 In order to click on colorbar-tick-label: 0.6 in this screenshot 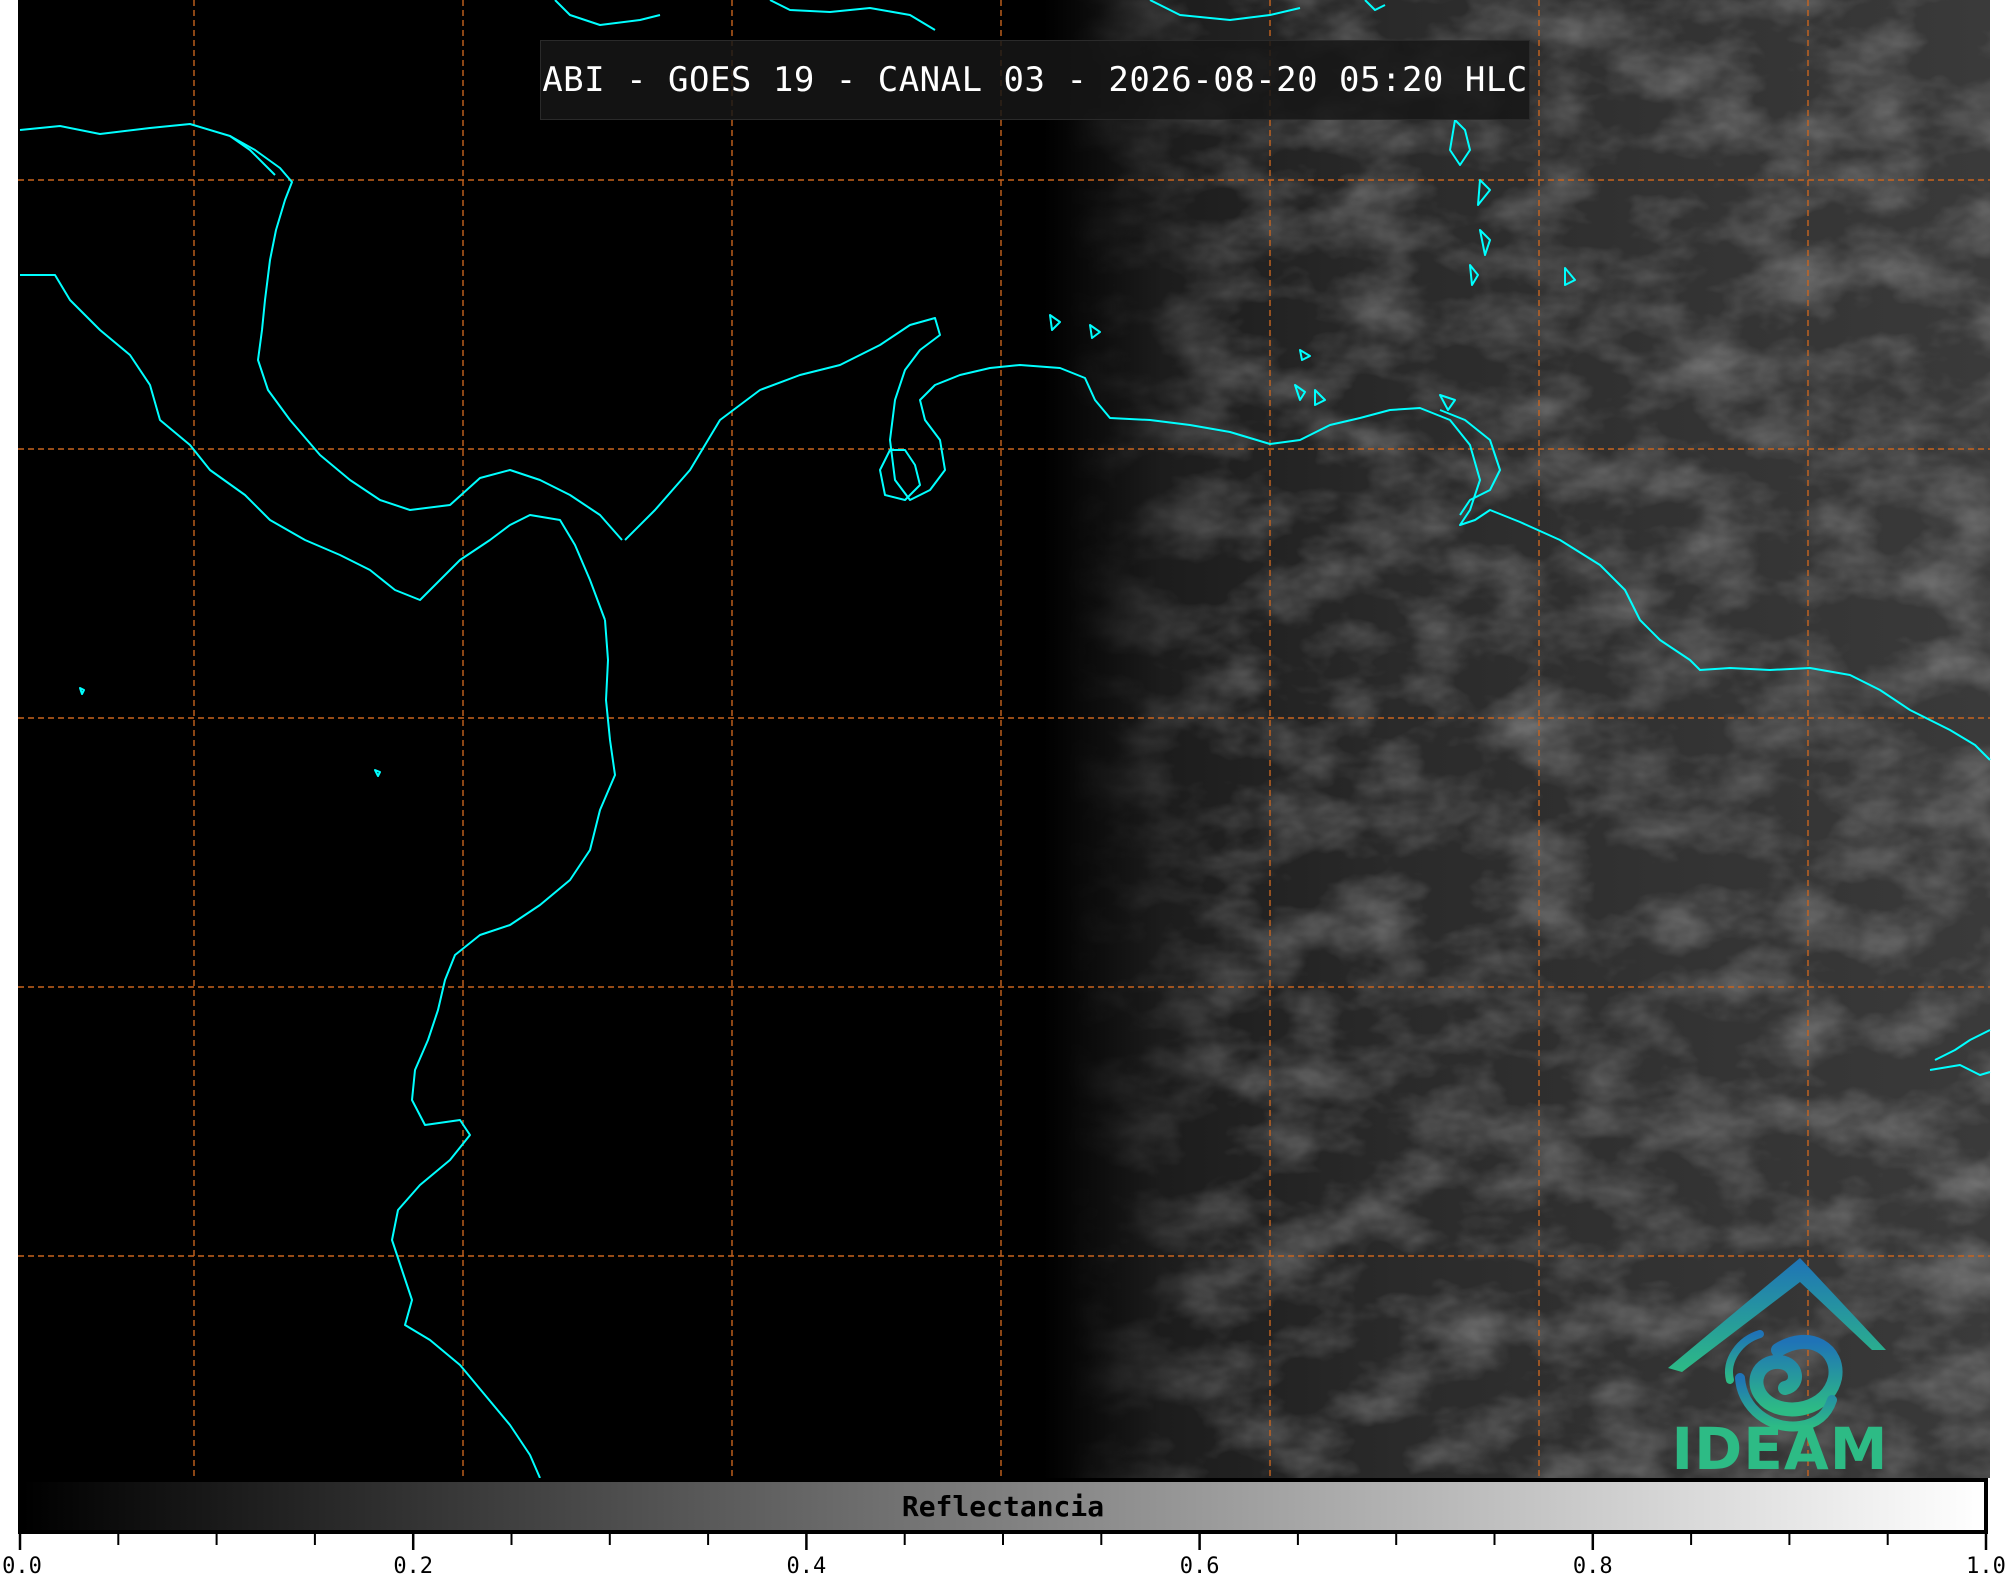, I will do `click(1199, 1566)`.